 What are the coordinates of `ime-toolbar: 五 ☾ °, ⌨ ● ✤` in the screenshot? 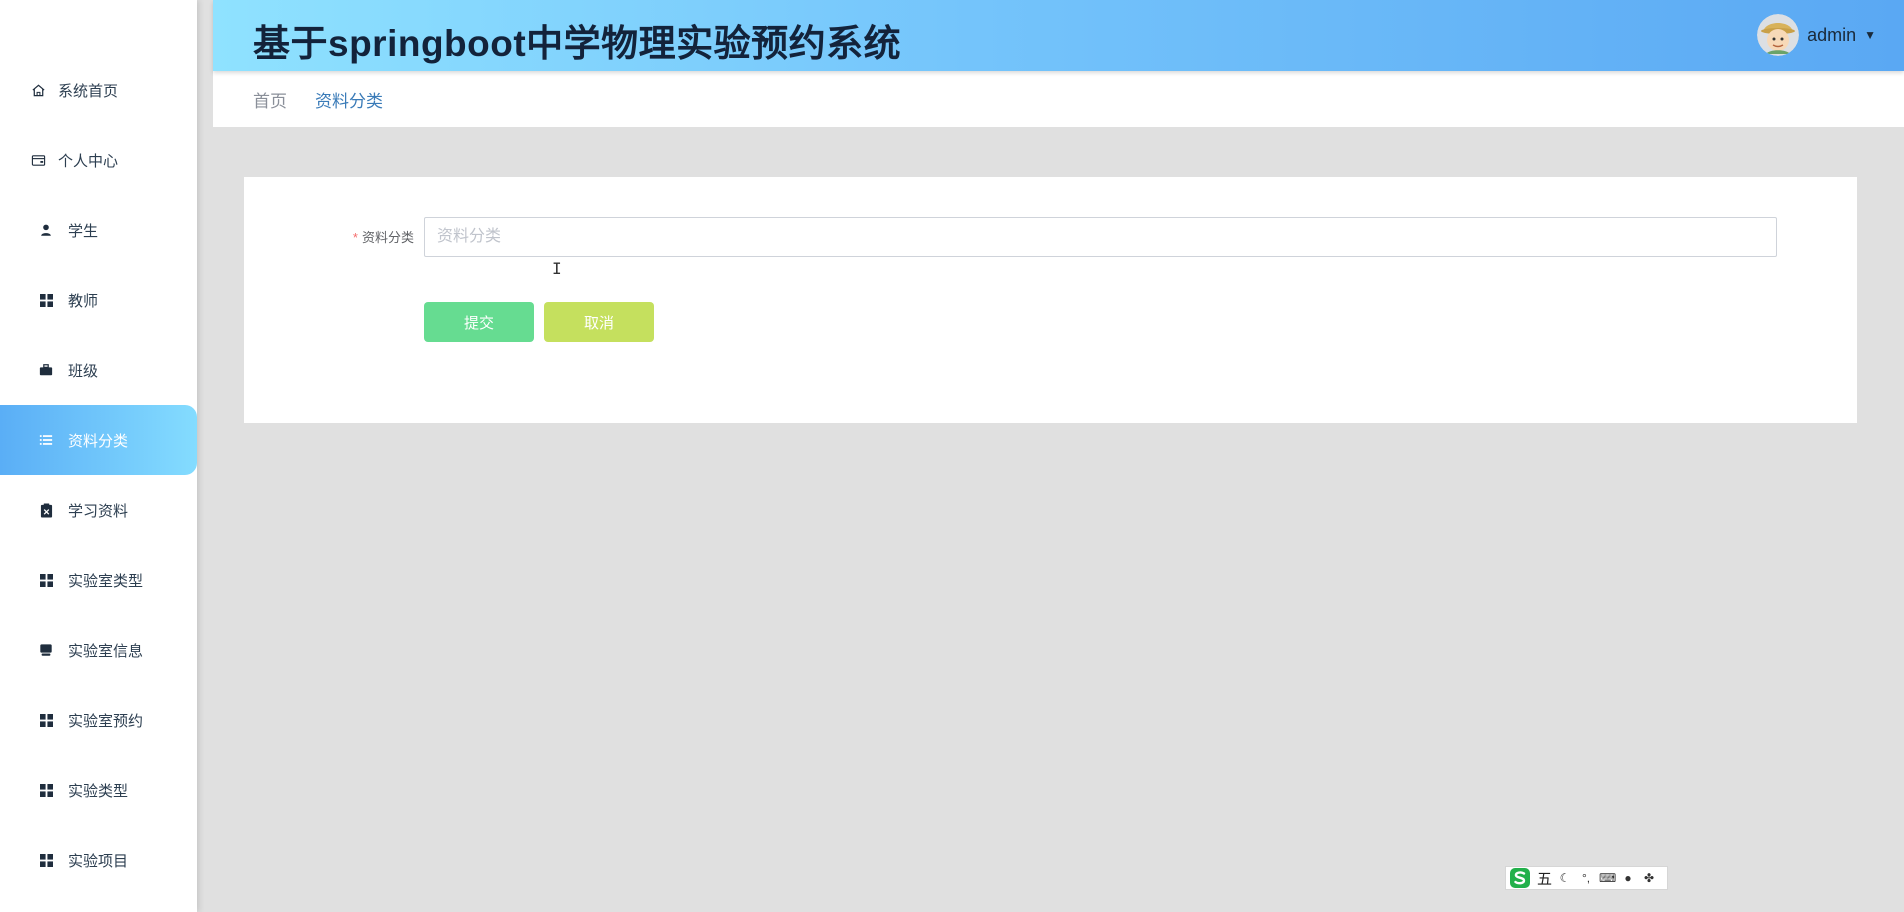 It's located at (1586, 878).